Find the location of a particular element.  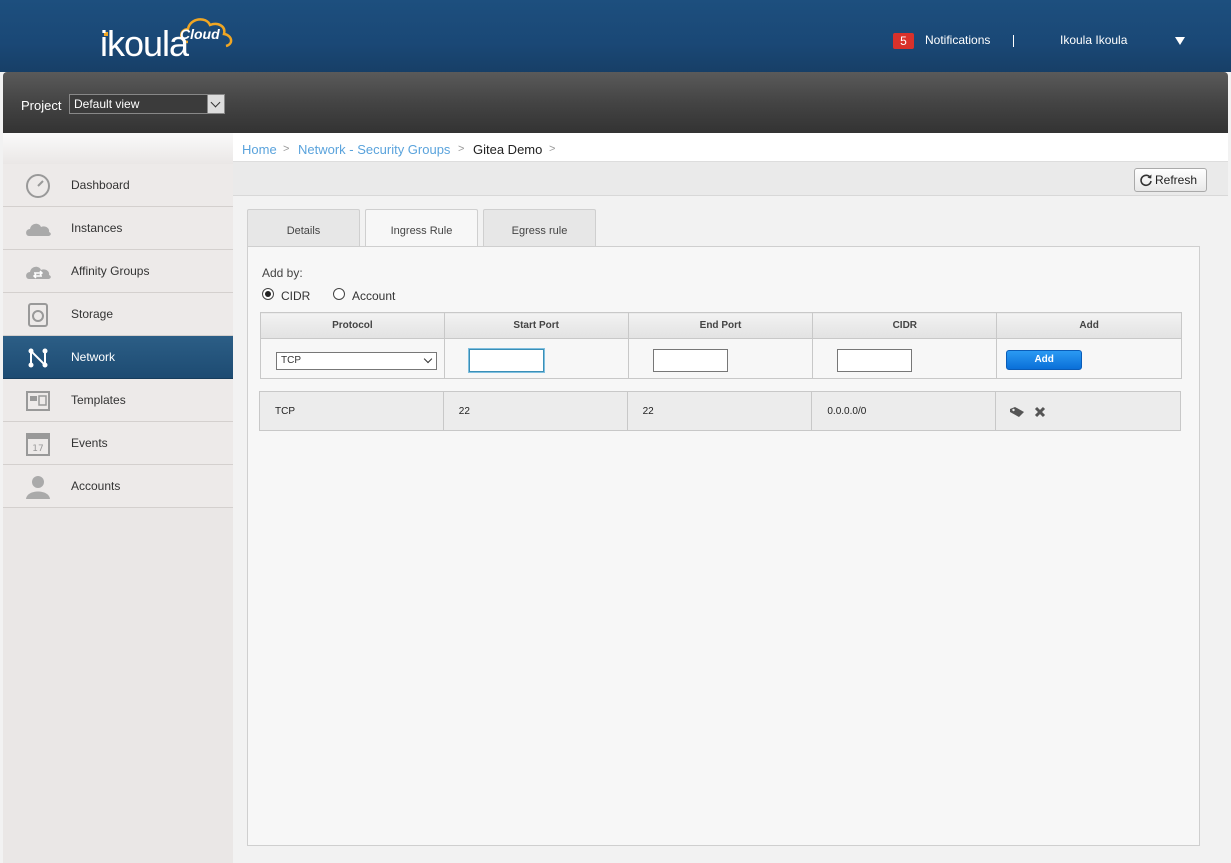

account-radio-label: Account is located at coordinates (373, 296).